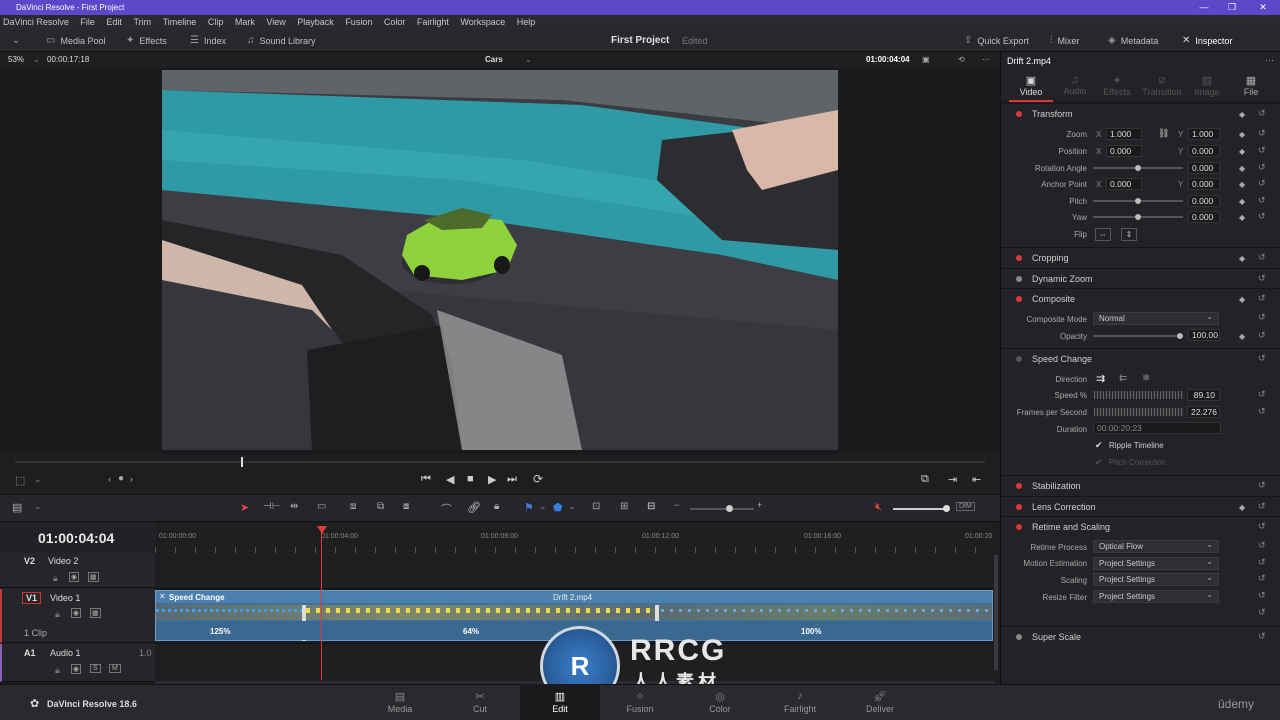 Image resolution: width=1280 pixels, height=720 pixels. I want to click on page-media: ▤ Media, so click(400, 702).